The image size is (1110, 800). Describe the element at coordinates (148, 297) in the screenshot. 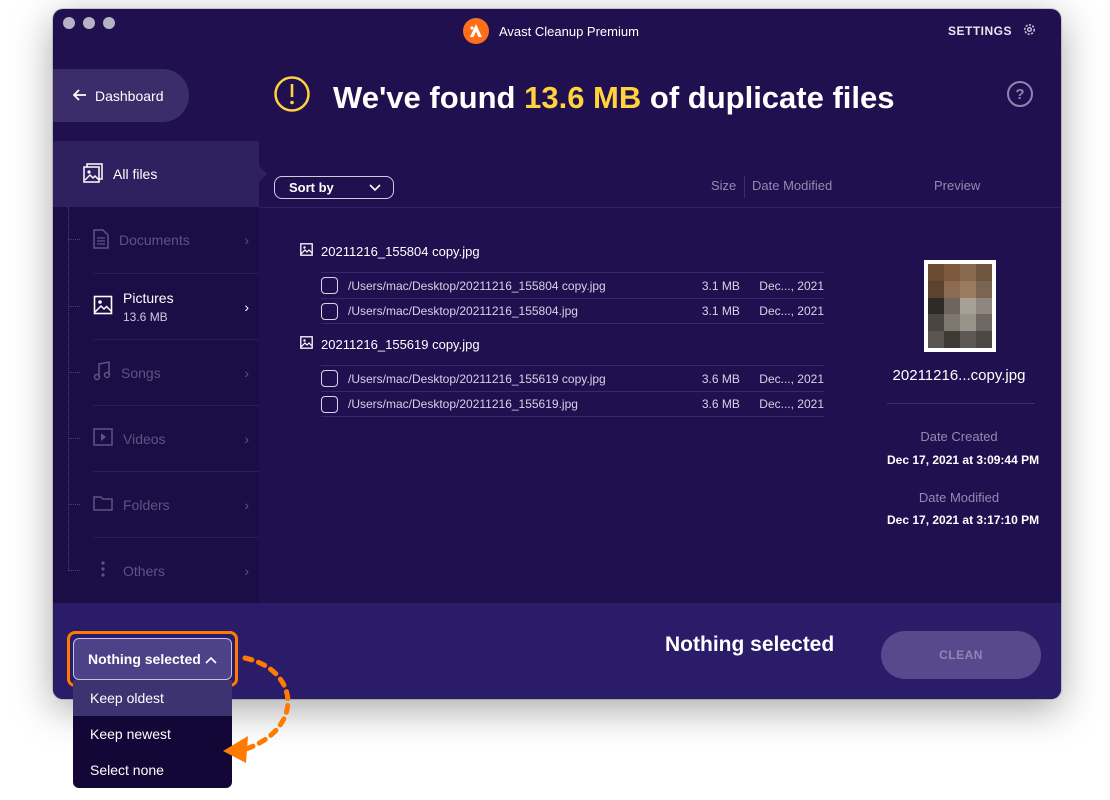

I see `sidebar-label-pictures: Pictures` at that location.